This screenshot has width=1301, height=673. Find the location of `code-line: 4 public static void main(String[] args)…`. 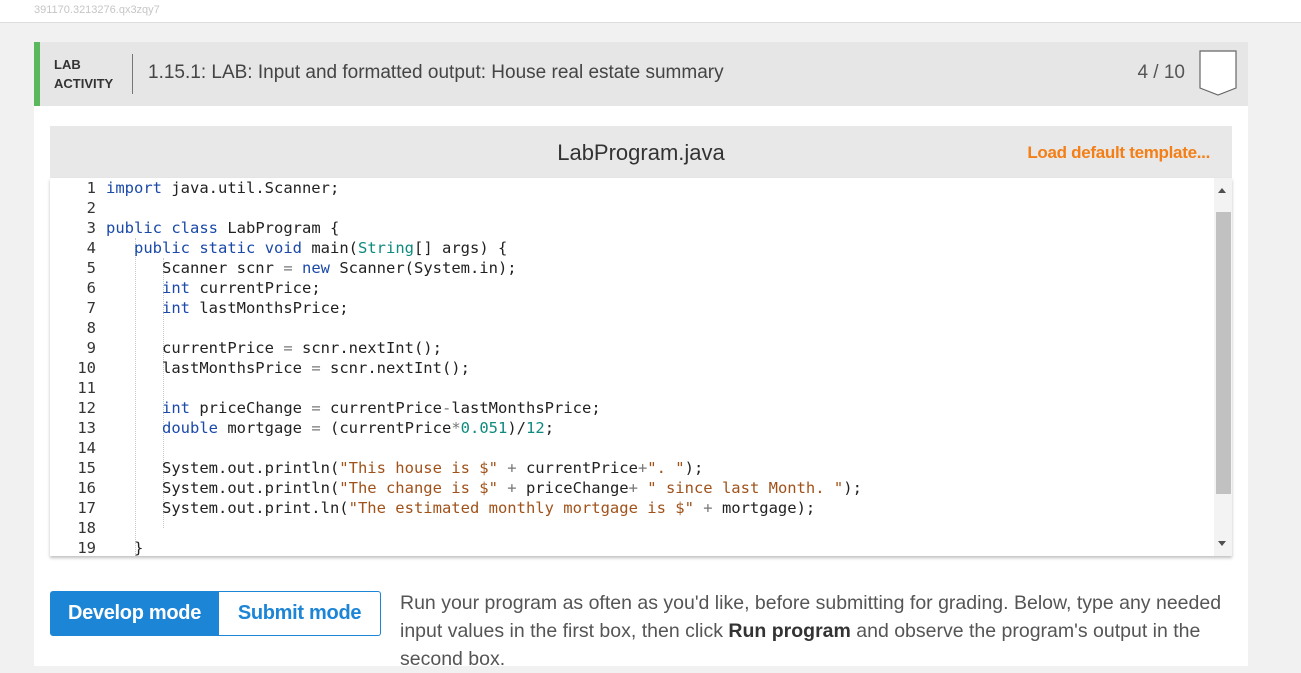

code-line: 4 public static void main(String[] args)… is located at coordinates (630, 248).